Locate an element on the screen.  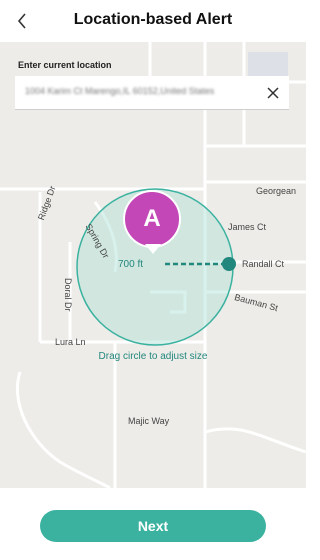
radius-handle is located at coordinates (229, 264).